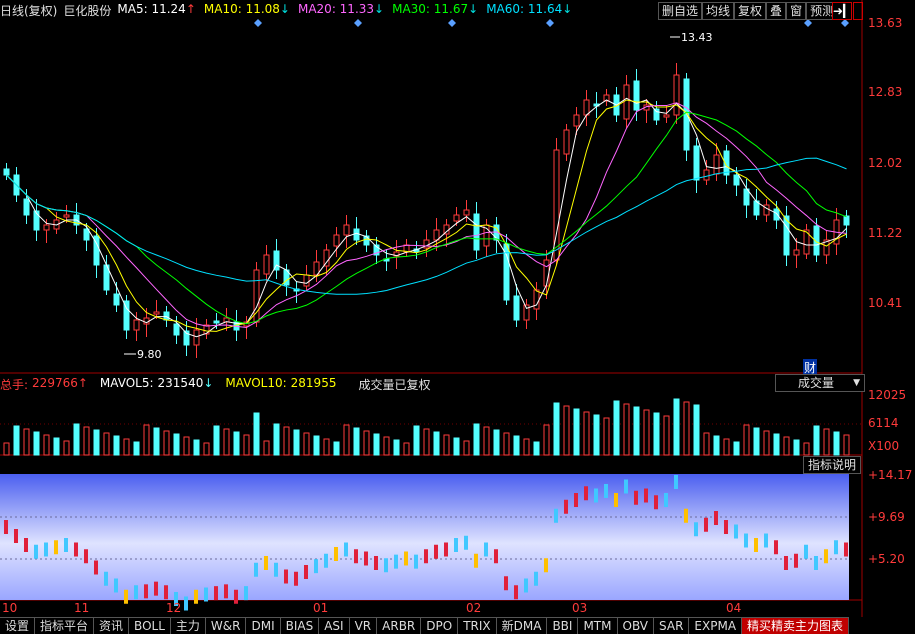  Describe the element at coordinates (884, 446) in the screenshot. I see `volume-axis-tick: X100` at that location.